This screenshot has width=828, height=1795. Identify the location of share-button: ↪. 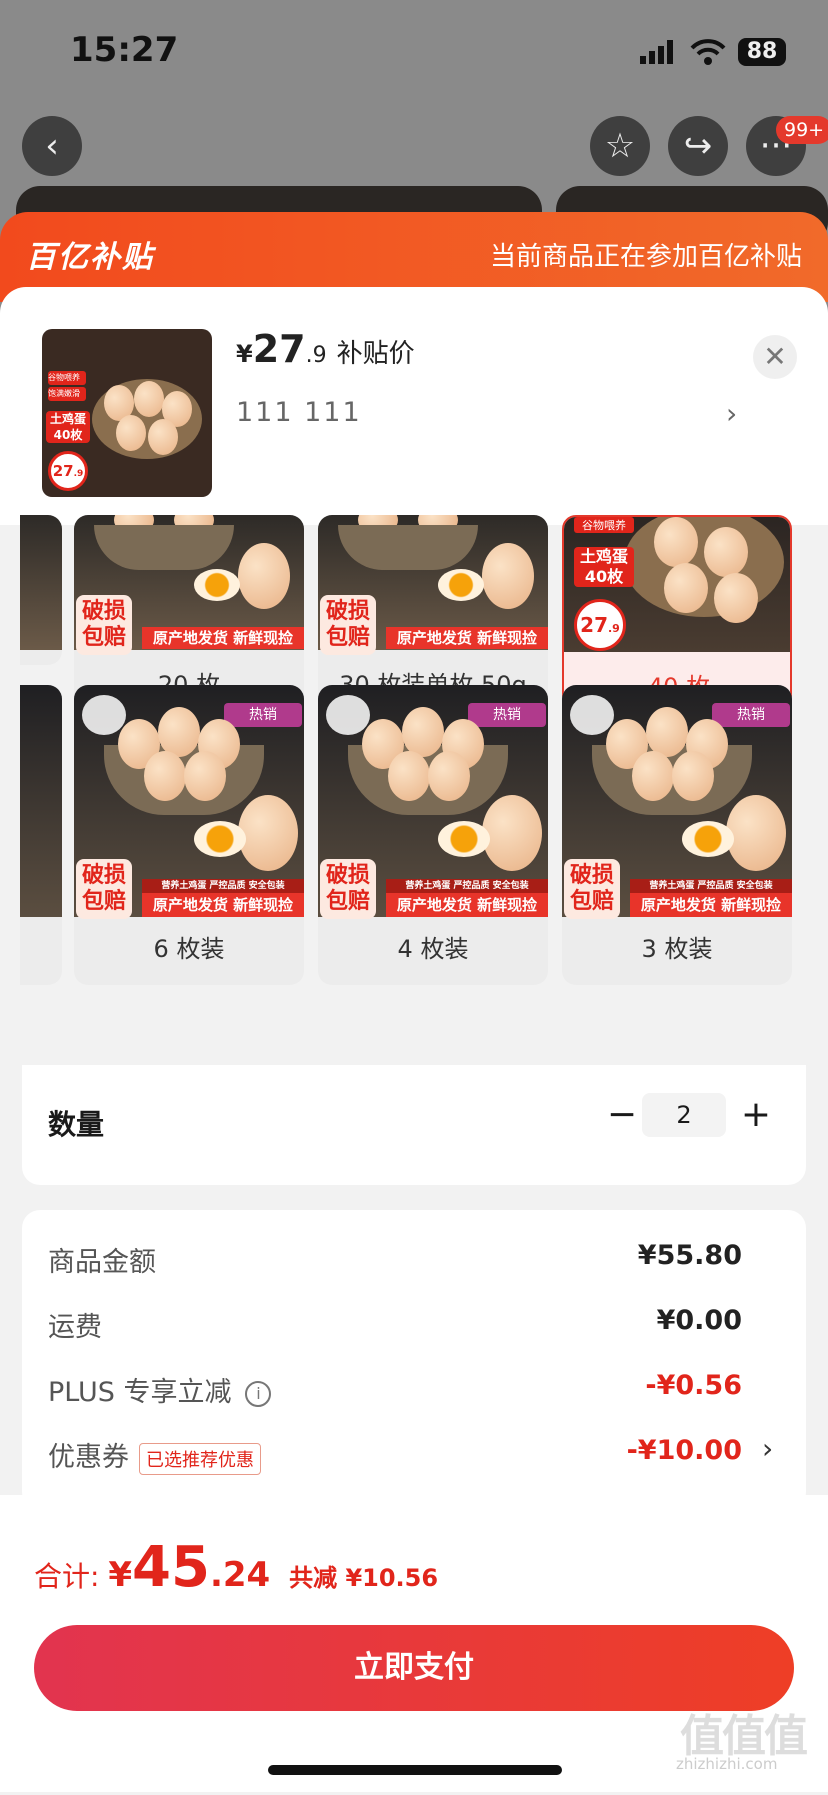
(698, 146).